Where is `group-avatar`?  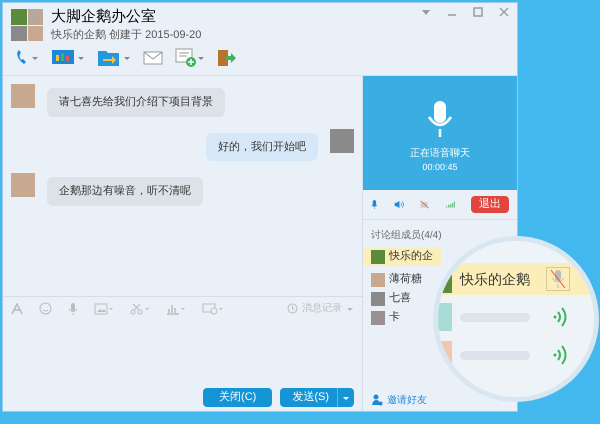
group-avatar is located at coordinates (27, 25).